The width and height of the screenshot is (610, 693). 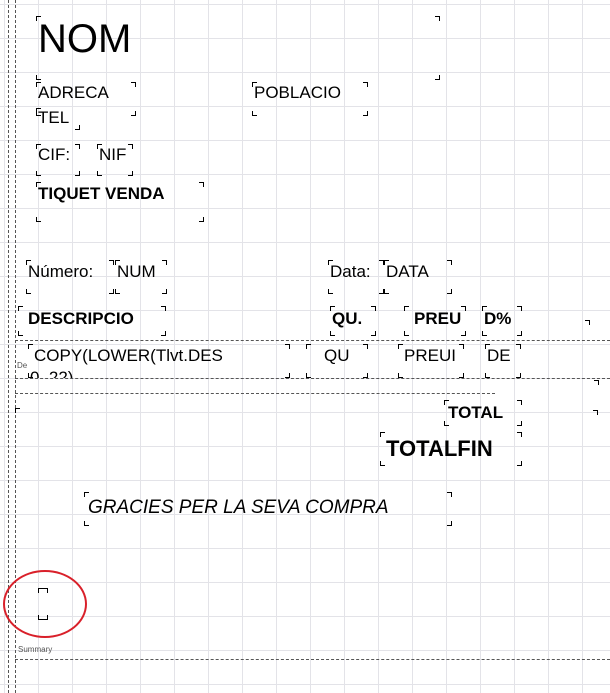 I want to click on nif-text: NIF, so click(x=113, y=154).